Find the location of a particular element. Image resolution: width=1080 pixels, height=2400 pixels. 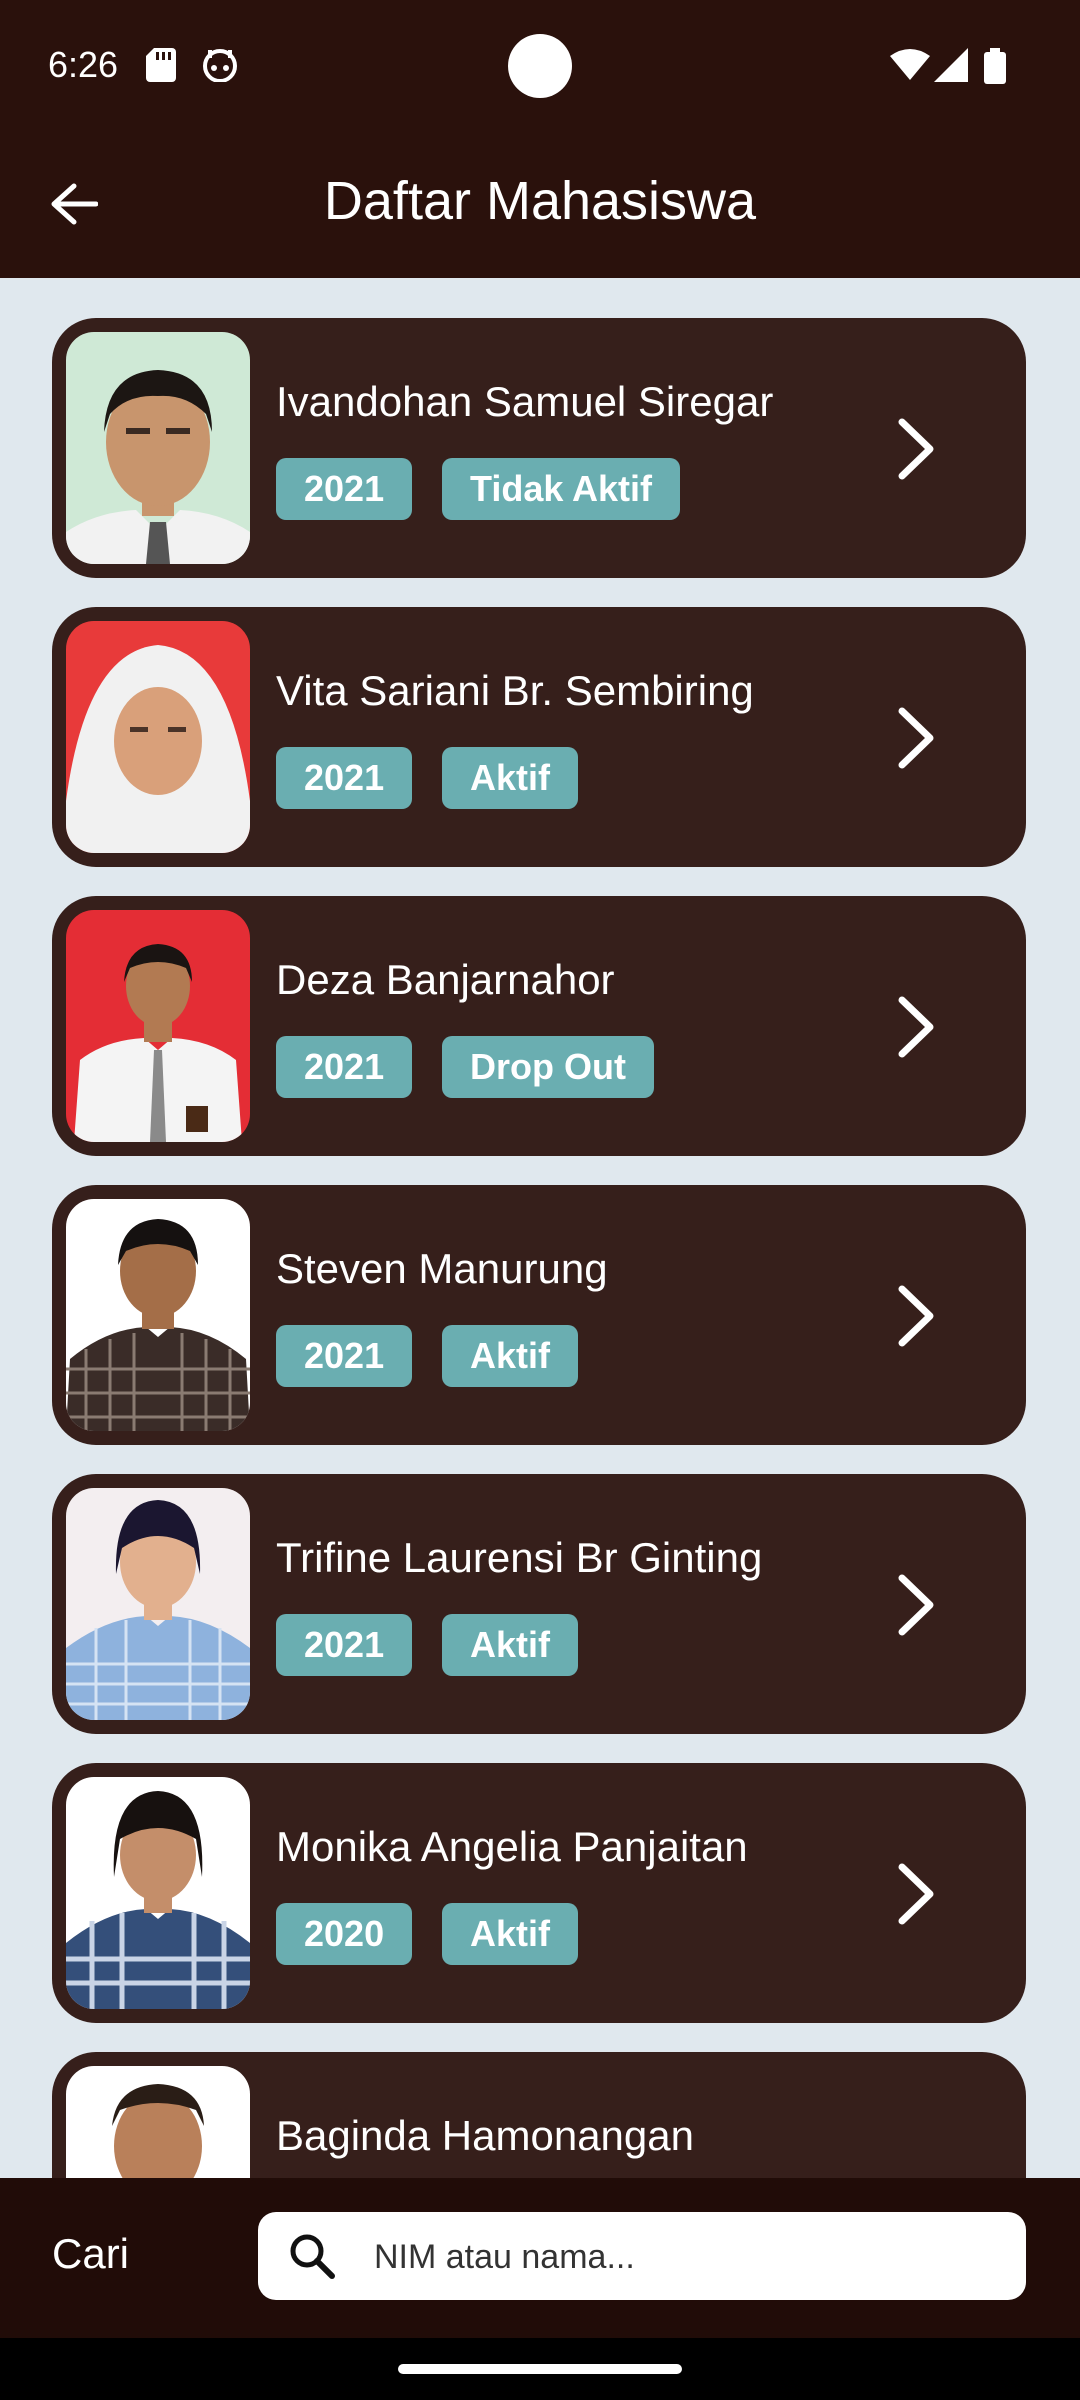

year-badge: 2020 is located at coordinates (344, 1934).